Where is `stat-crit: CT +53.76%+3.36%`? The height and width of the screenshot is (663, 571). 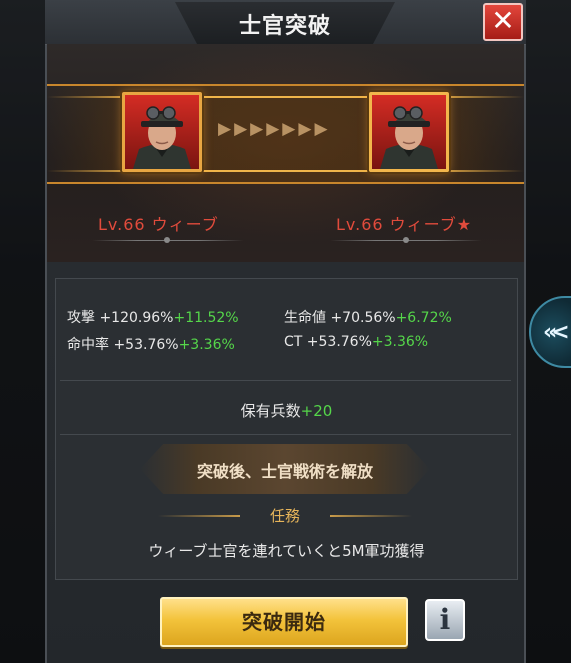 stat-crit: CT +53.76%+3.36% is located at coordinates (356, 342).